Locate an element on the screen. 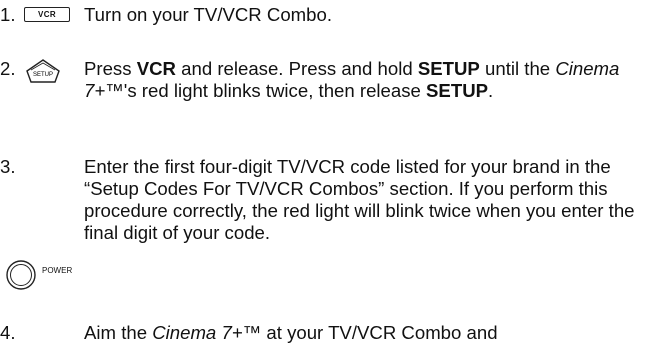 The width and height of the screenshot is (656, 348). product-name: Cinema 7+™ is located at coordinates (207, 332).